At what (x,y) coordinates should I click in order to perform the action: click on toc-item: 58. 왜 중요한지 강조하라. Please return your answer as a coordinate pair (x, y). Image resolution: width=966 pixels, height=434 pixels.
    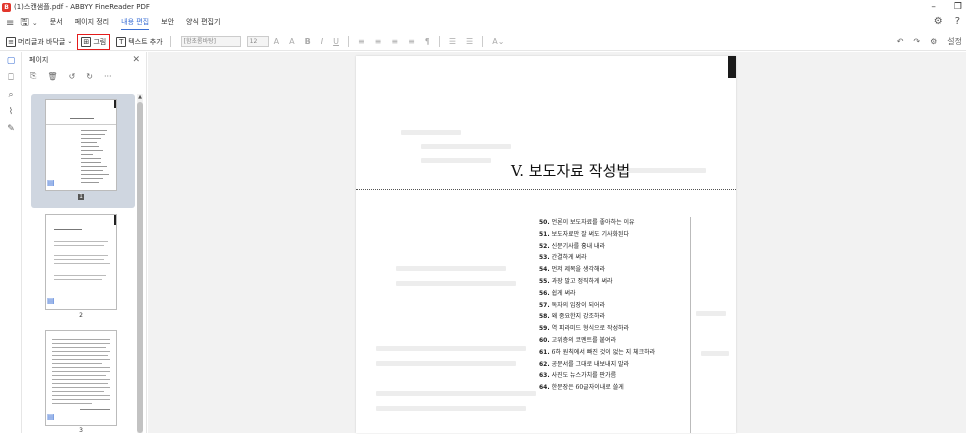
    Looking at the image, I should click on (572, 317).